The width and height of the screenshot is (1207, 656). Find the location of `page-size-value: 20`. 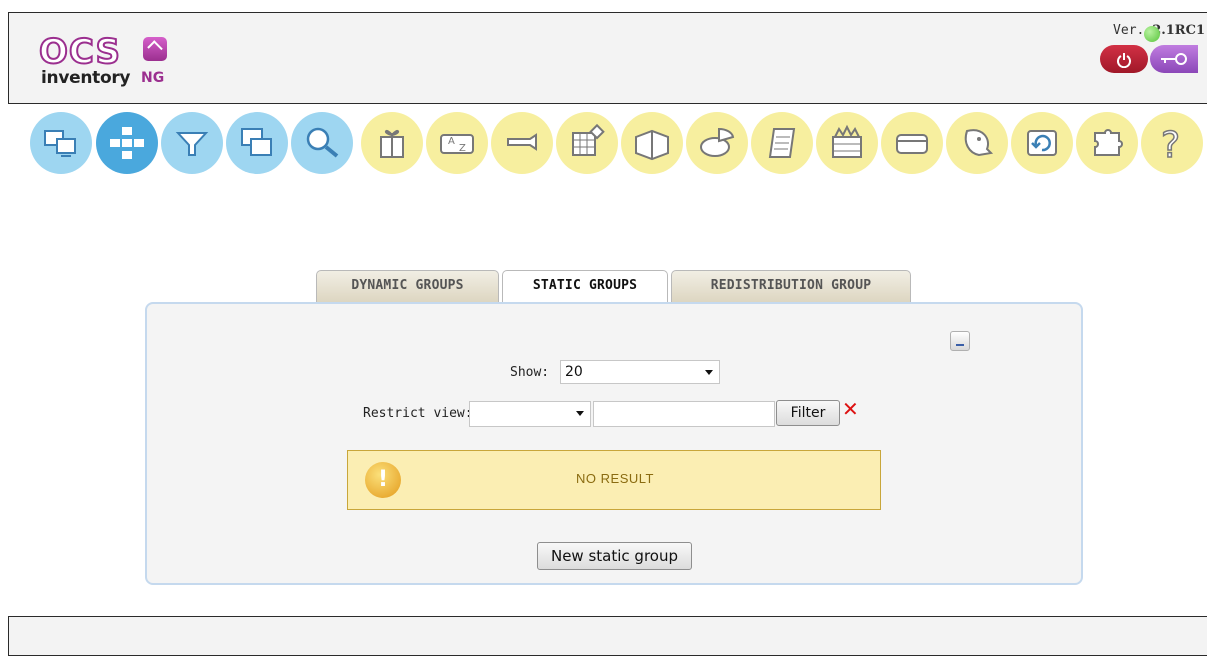

page-size-value: 20 is located at coordinates (574, 372).